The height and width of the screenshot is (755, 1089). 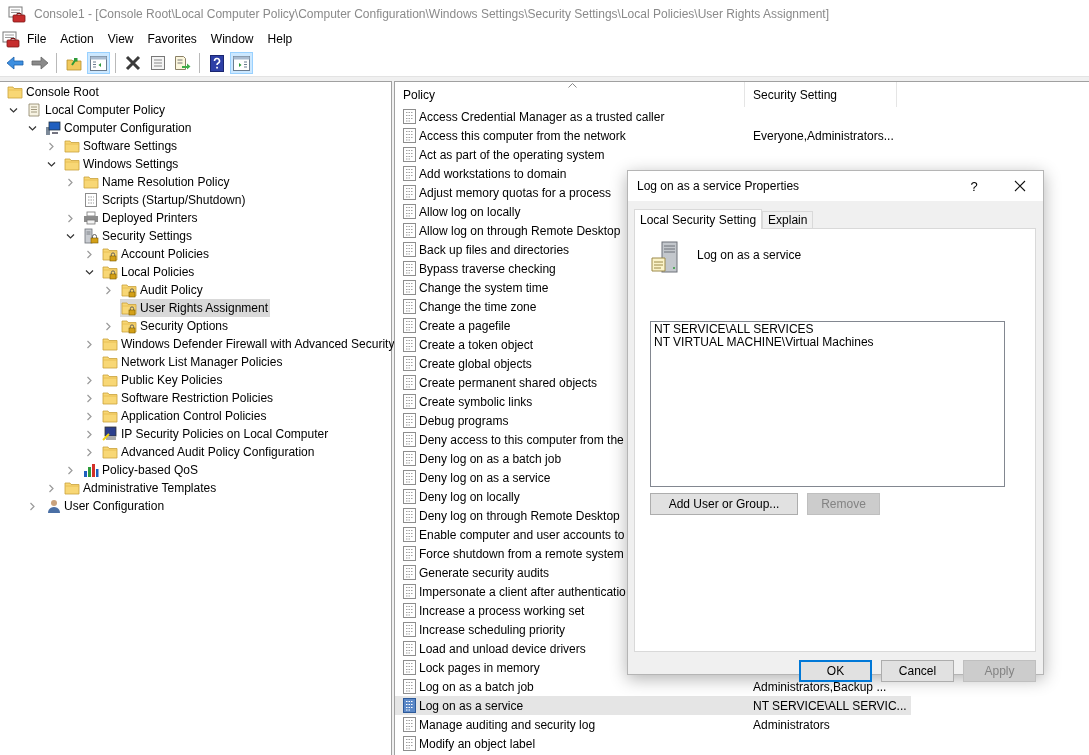 What do you see at coordinates (493, 173) in the screenshot?
I see `policy-name: Add workstations to domain` at bounding box center [493, 173].